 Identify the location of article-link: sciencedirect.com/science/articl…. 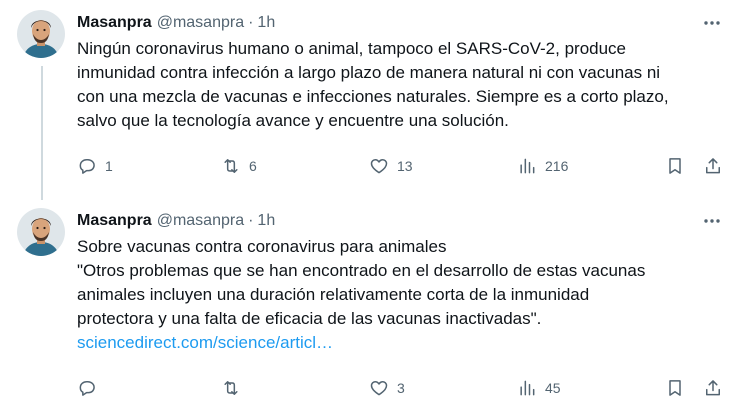
(407, 343).